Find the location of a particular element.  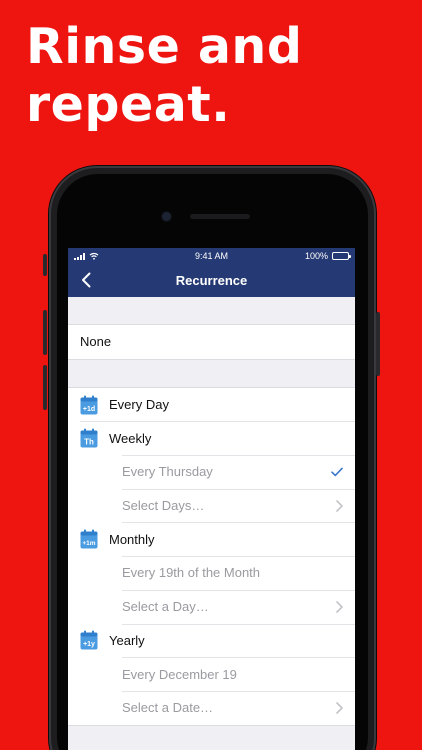

weekly-every-label: Every Thursday is located at coordinates (167, 472).